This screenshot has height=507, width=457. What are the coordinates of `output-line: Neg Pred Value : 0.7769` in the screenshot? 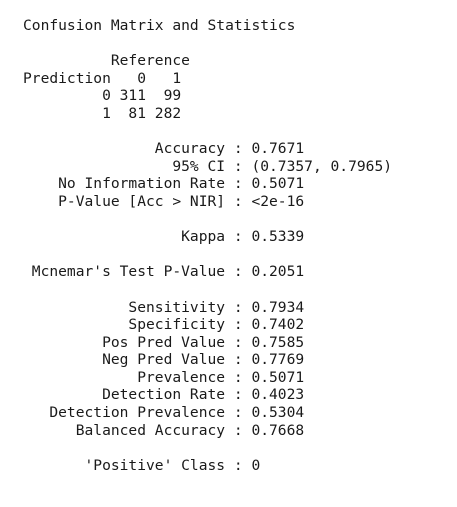 It's located at (164, 360).